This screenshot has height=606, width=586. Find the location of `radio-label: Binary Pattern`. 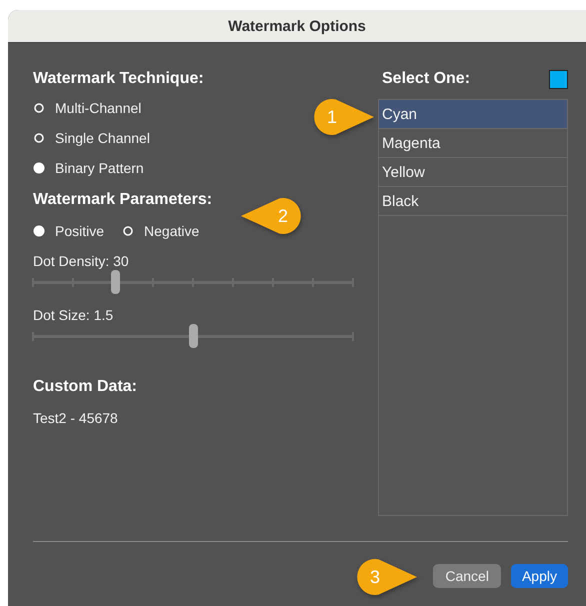

radio-label: Binary Pattern is located at coordinates (99, 168).